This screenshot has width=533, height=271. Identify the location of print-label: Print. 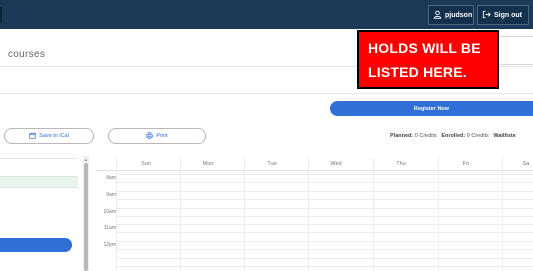
(162, 136).